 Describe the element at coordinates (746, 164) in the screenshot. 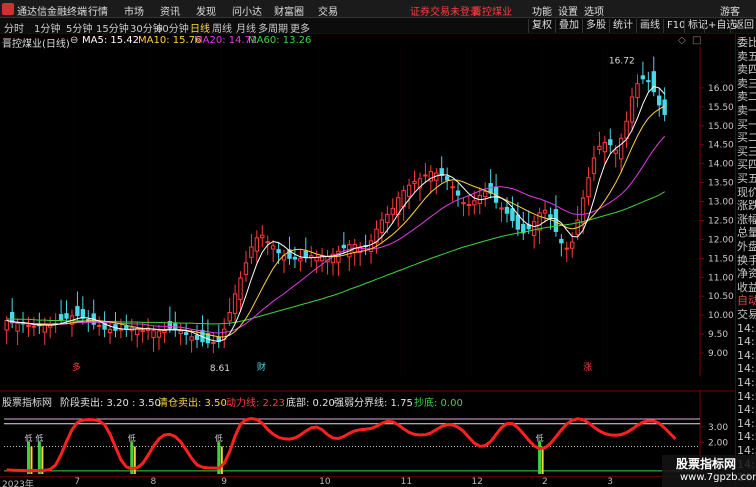

I see `quote-panel-row: 买四` at that location.